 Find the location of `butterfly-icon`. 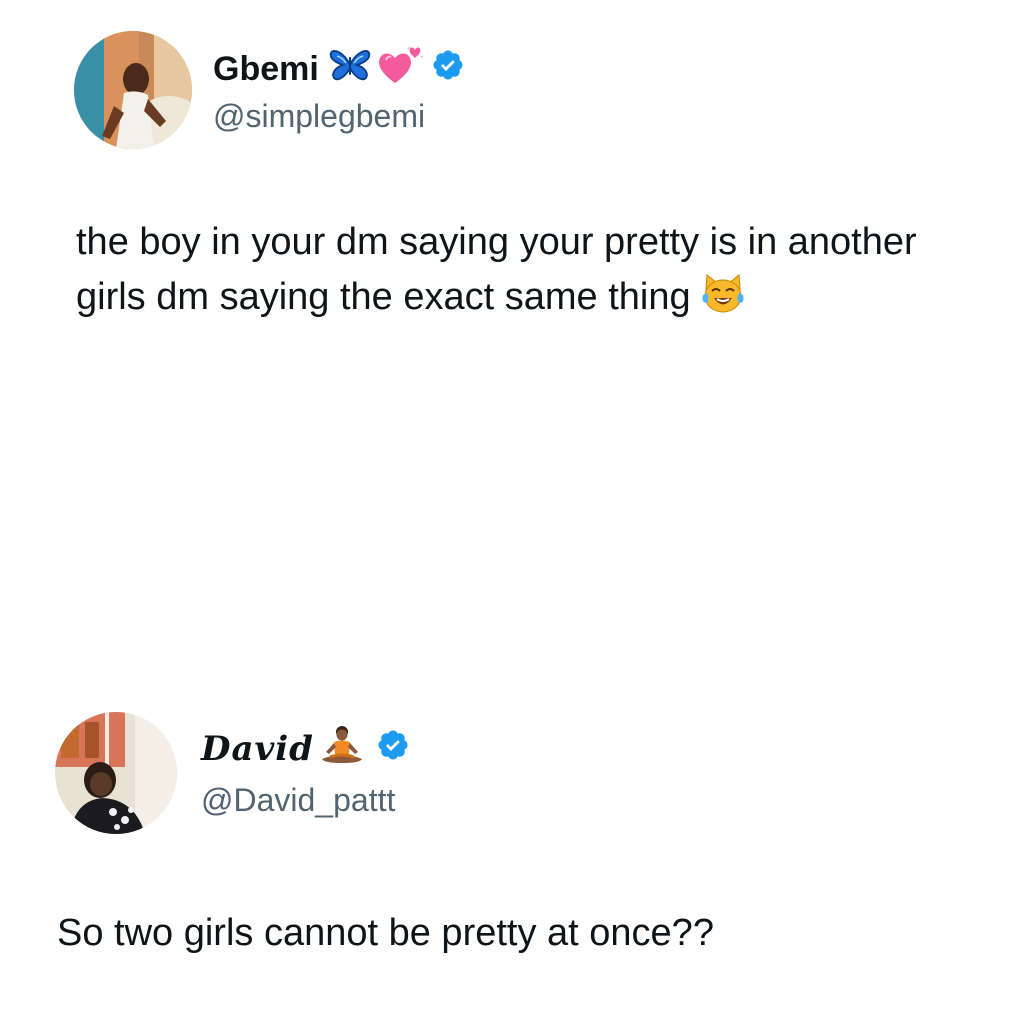

butterfly-icon is located at coordinates (350, 69).